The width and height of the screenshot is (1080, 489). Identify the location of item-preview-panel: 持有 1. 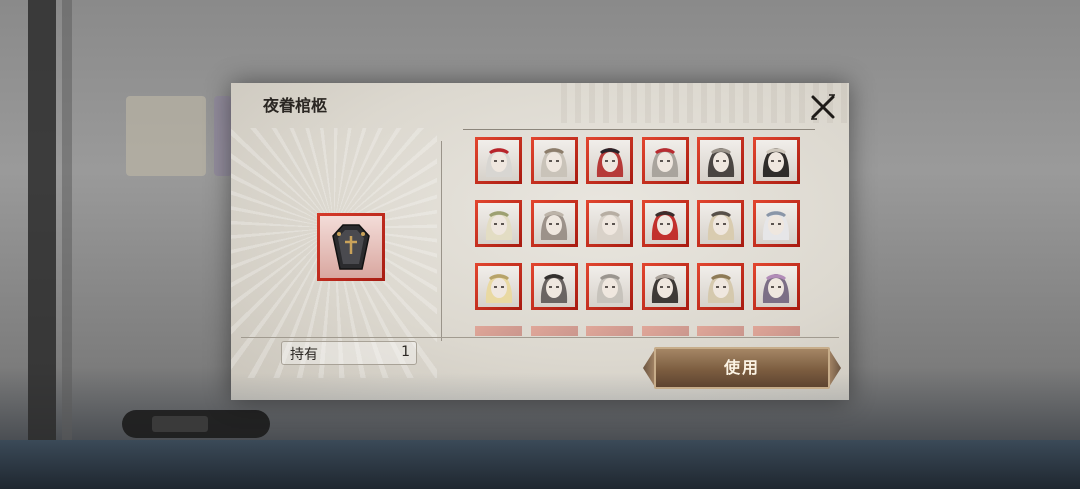
(334, 253).